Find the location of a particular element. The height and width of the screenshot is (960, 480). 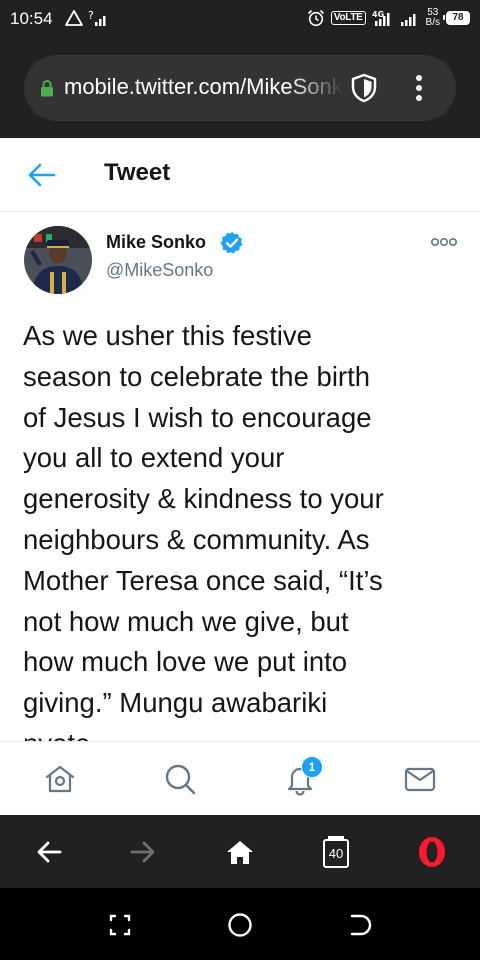

browser-toolbar: mobile.twitter.com/MikeSonko is located at coordinates (240, 87).